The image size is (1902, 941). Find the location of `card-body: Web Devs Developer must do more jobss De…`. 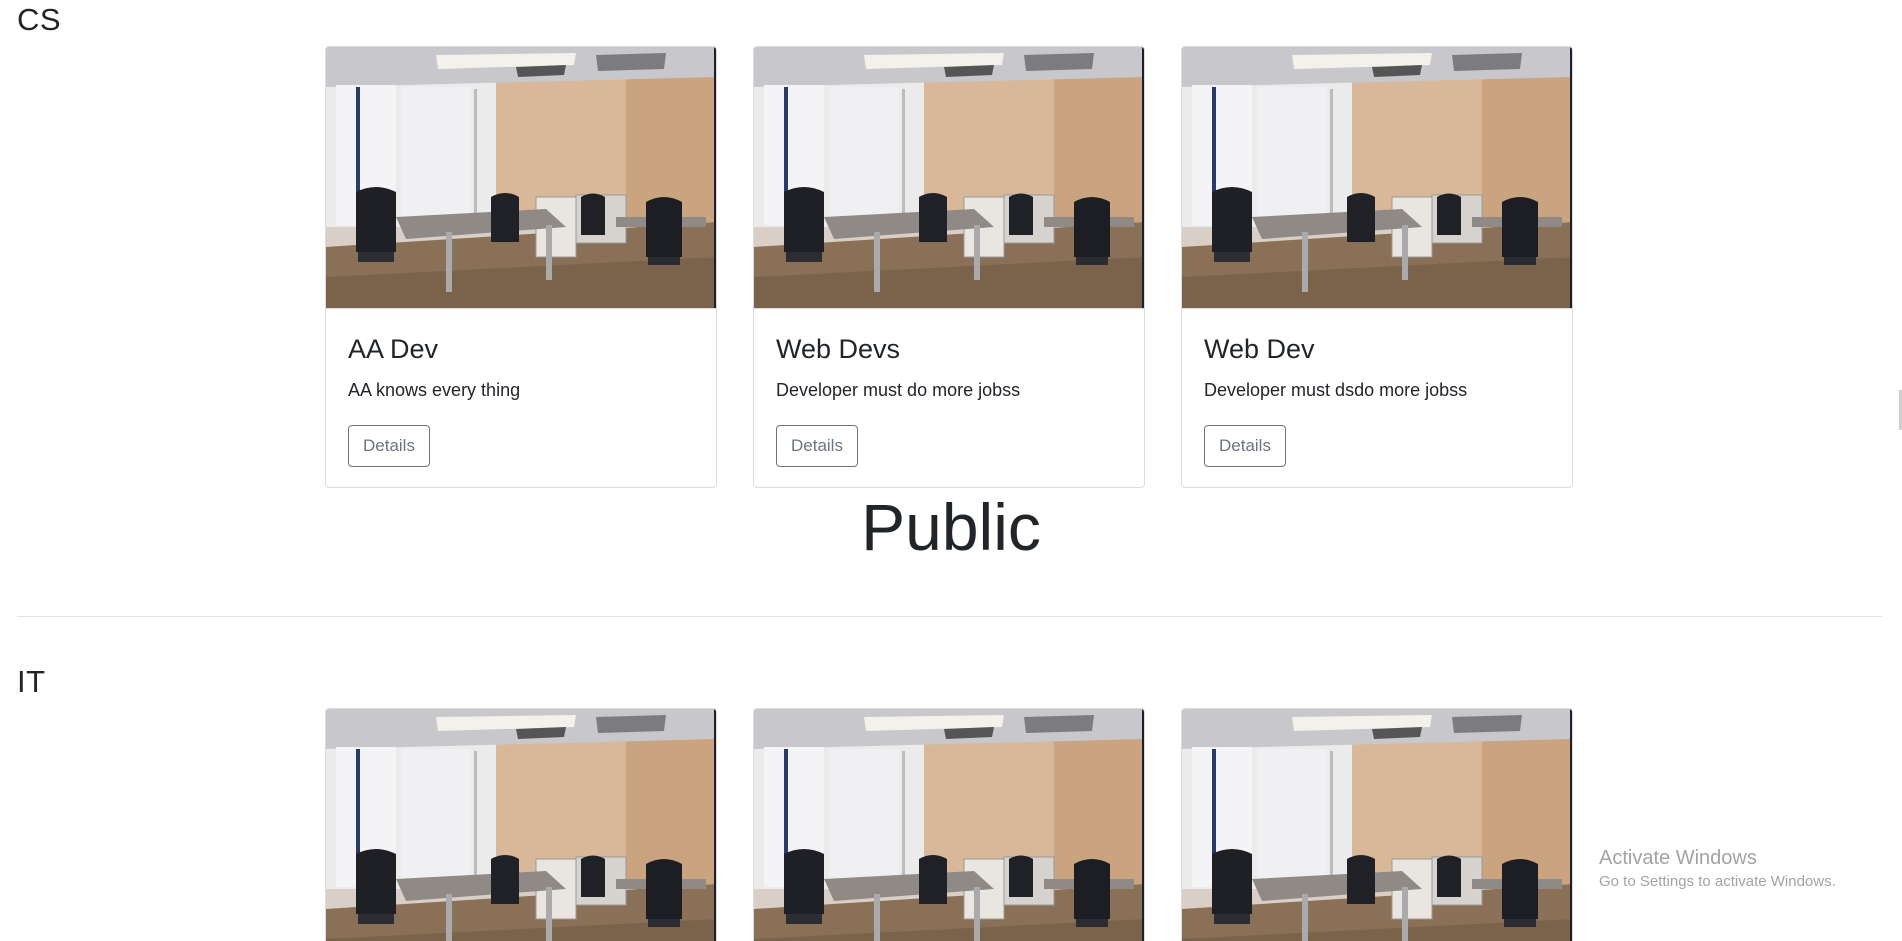

card-body: Web Devs Developer must do more jobss De… is located at coordinates (949, 400).